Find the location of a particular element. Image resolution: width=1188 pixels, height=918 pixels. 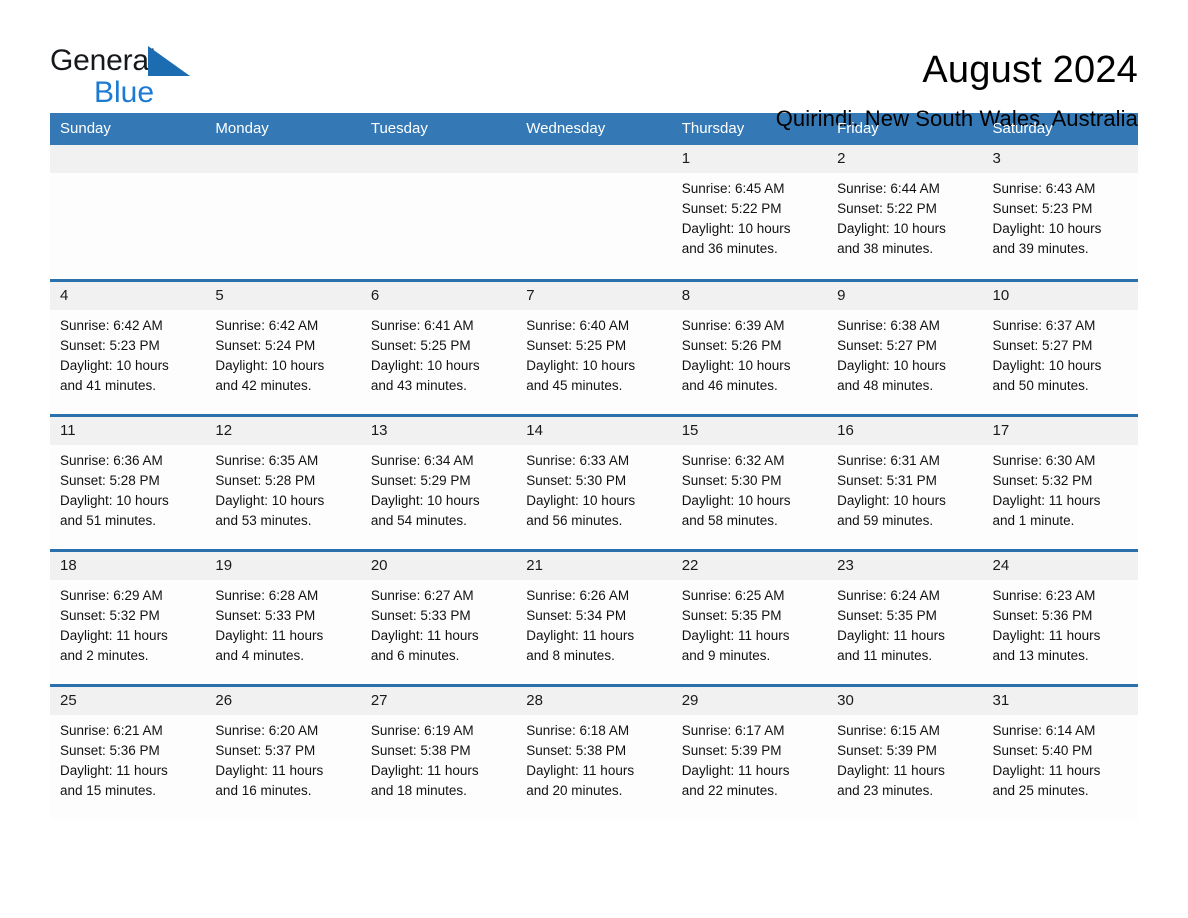

sunrise-text: Sunrise: 6:14 AM is located at coordinates (1044, 730).